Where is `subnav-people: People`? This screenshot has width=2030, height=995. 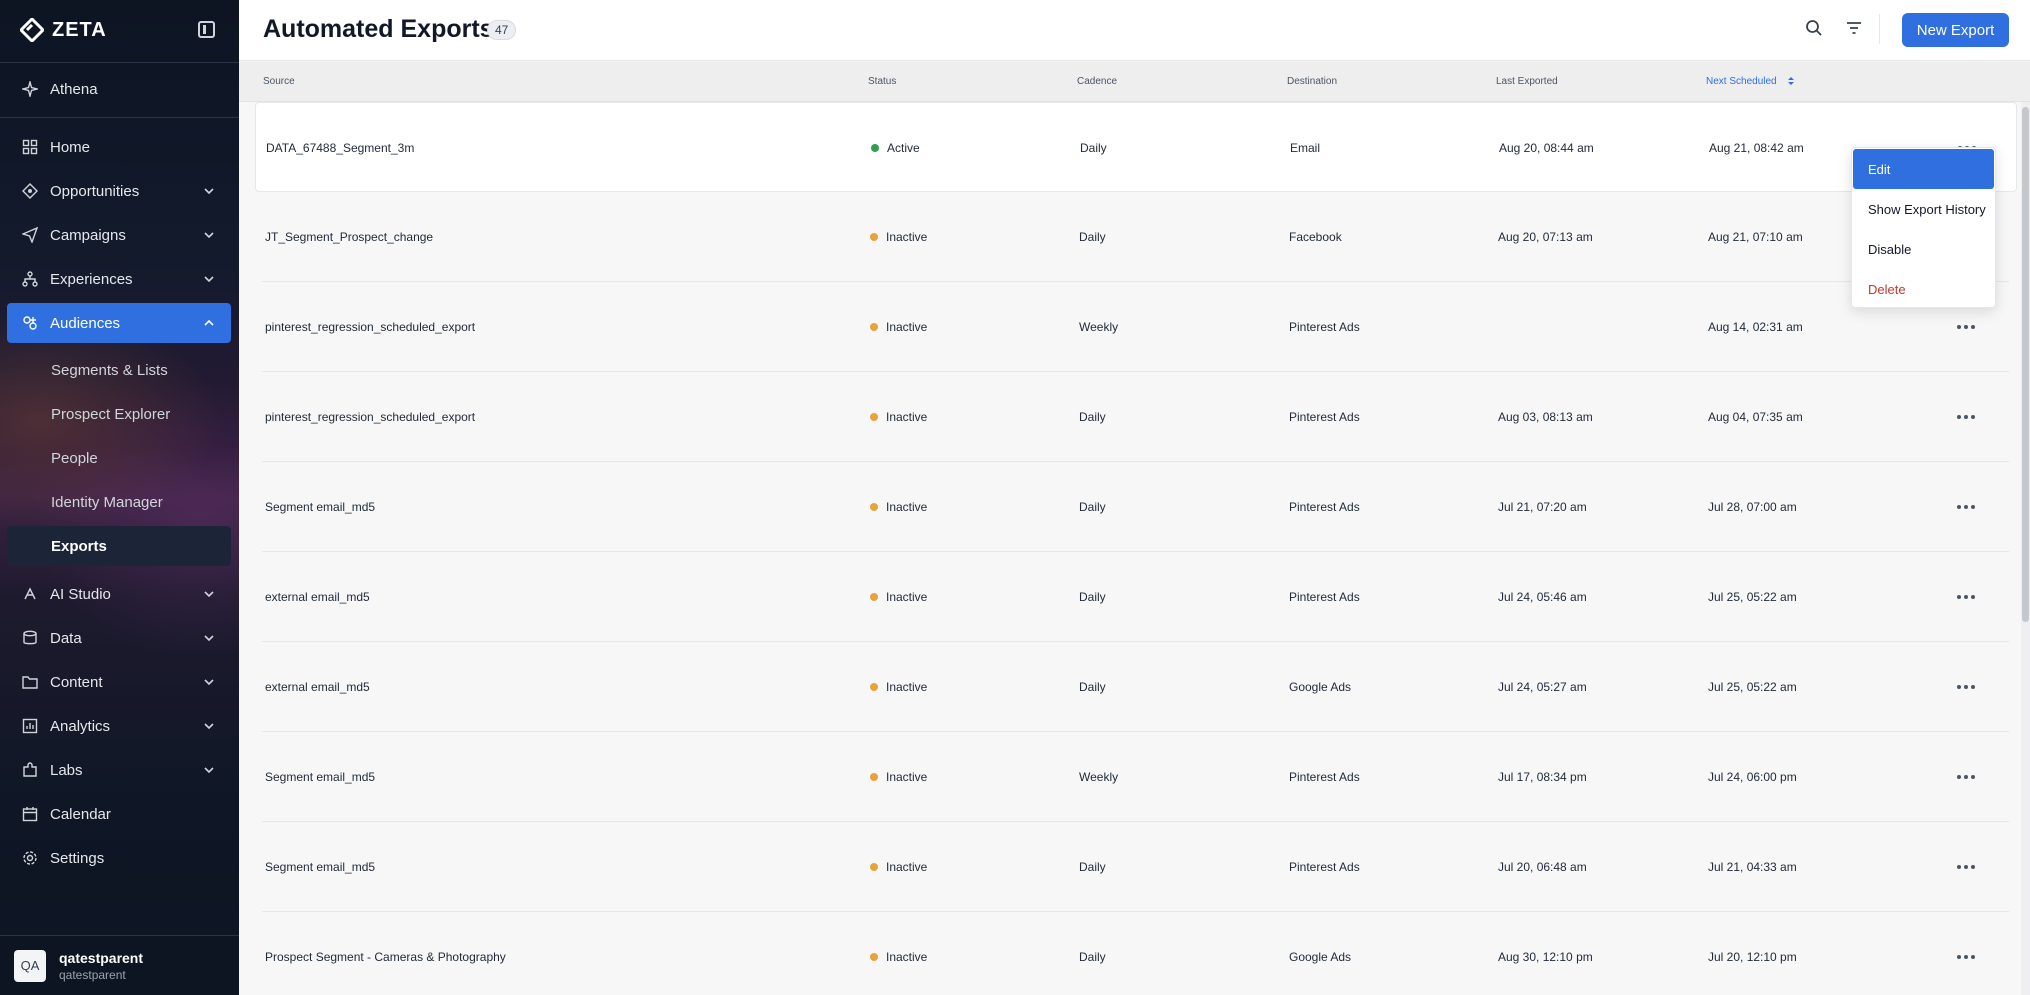
subnav-people: People is located at coordinates (119, 458).